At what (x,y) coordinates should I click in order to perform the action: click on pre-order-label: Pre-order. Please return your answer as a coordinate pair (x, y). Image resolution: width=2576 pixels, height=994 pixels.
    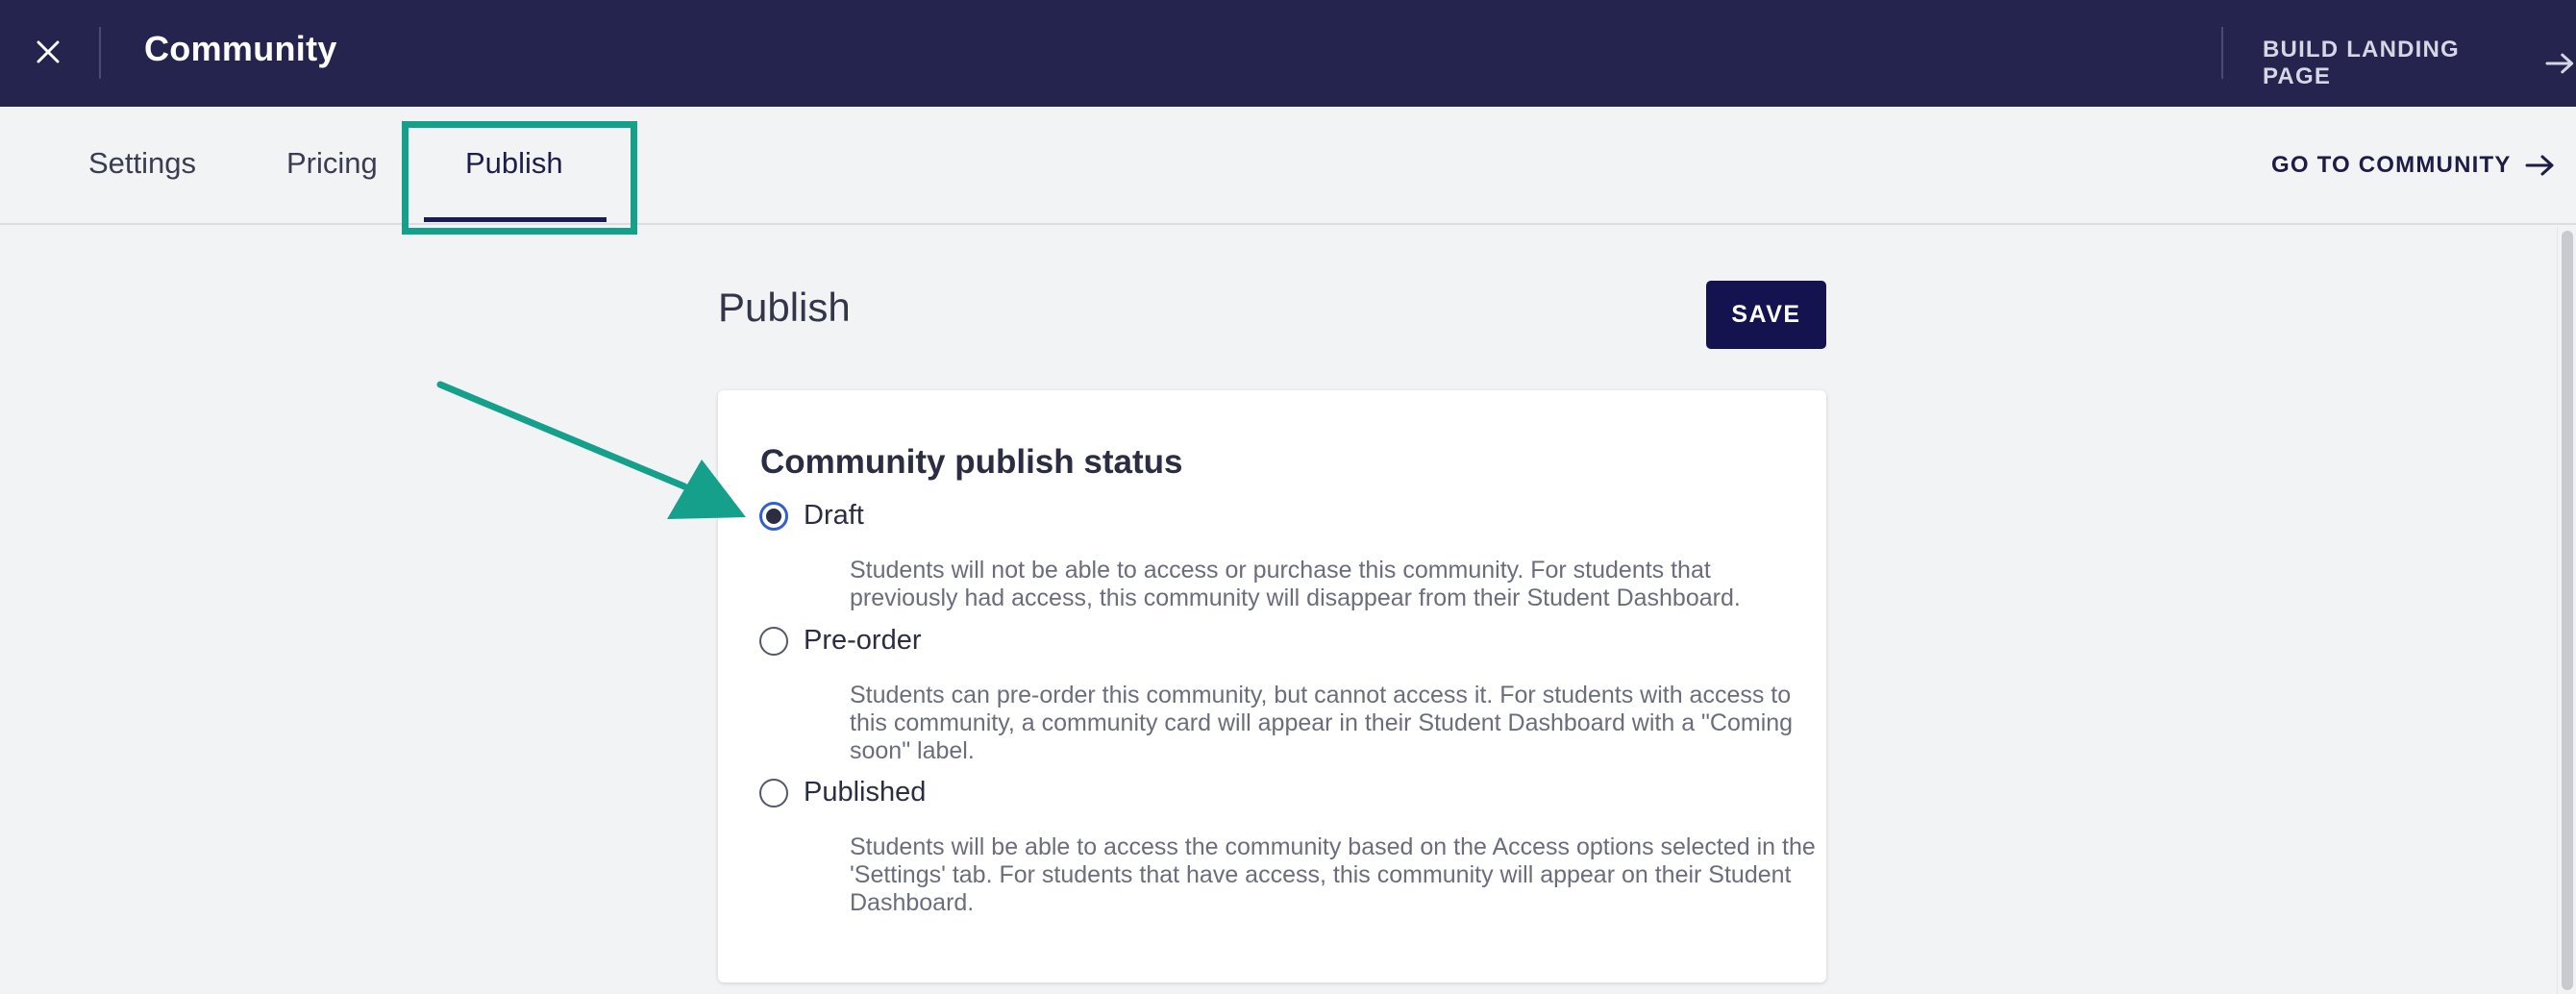
    Looking at the image, I should click on (863, 641).